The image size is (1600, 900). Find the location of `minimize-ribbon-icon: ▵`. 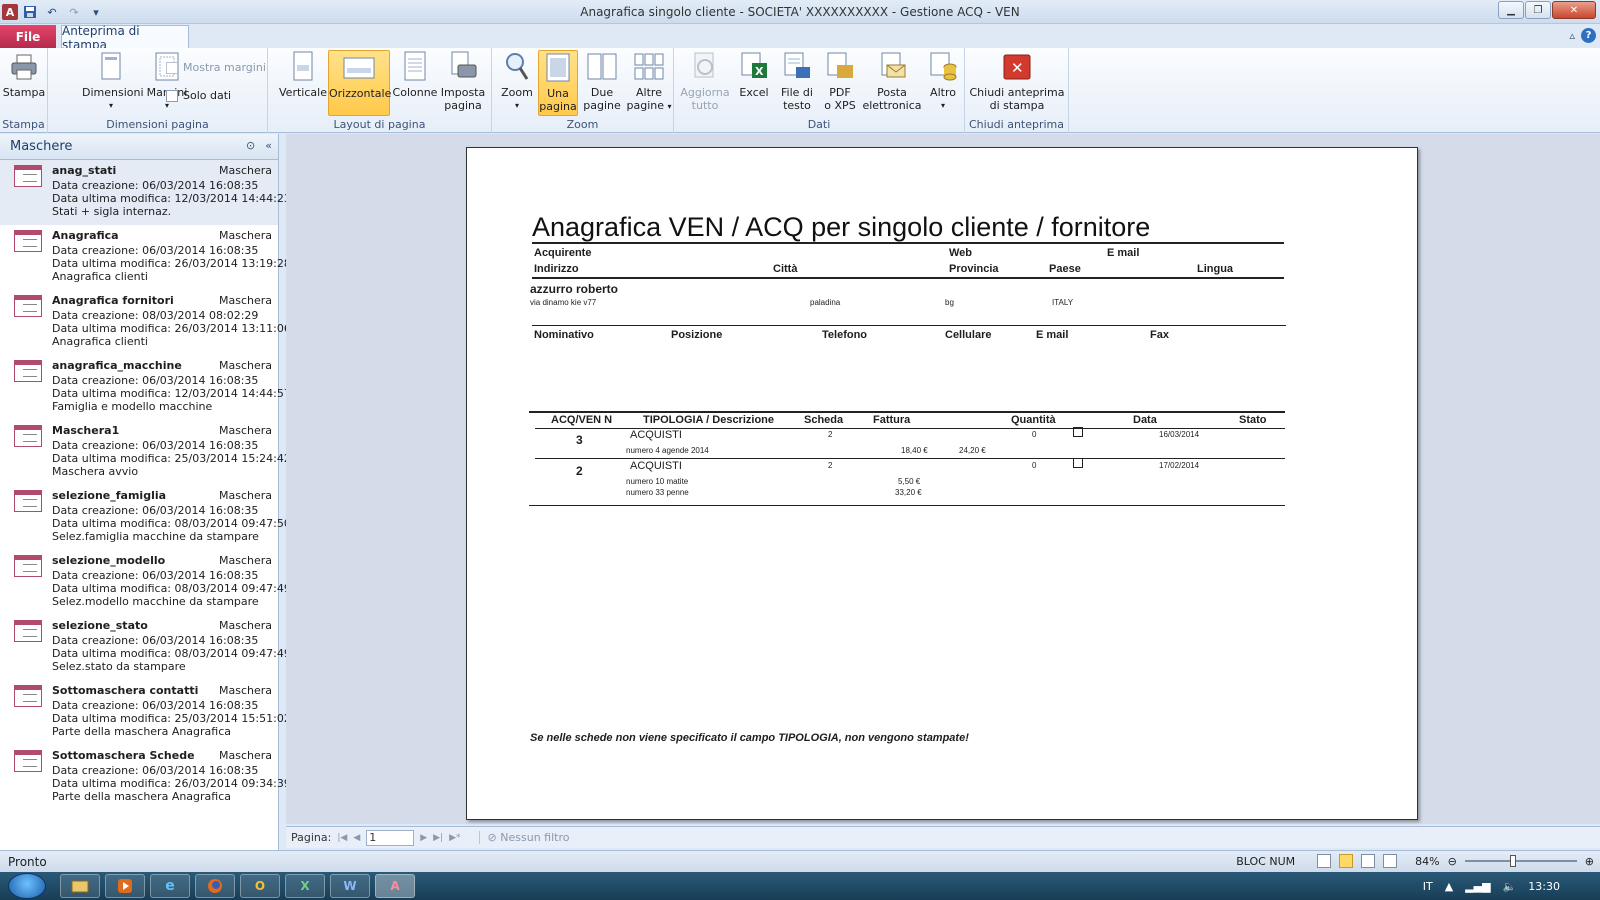

minimize-ribbon-icon: ▵ is located at coordinates (1572, 35).